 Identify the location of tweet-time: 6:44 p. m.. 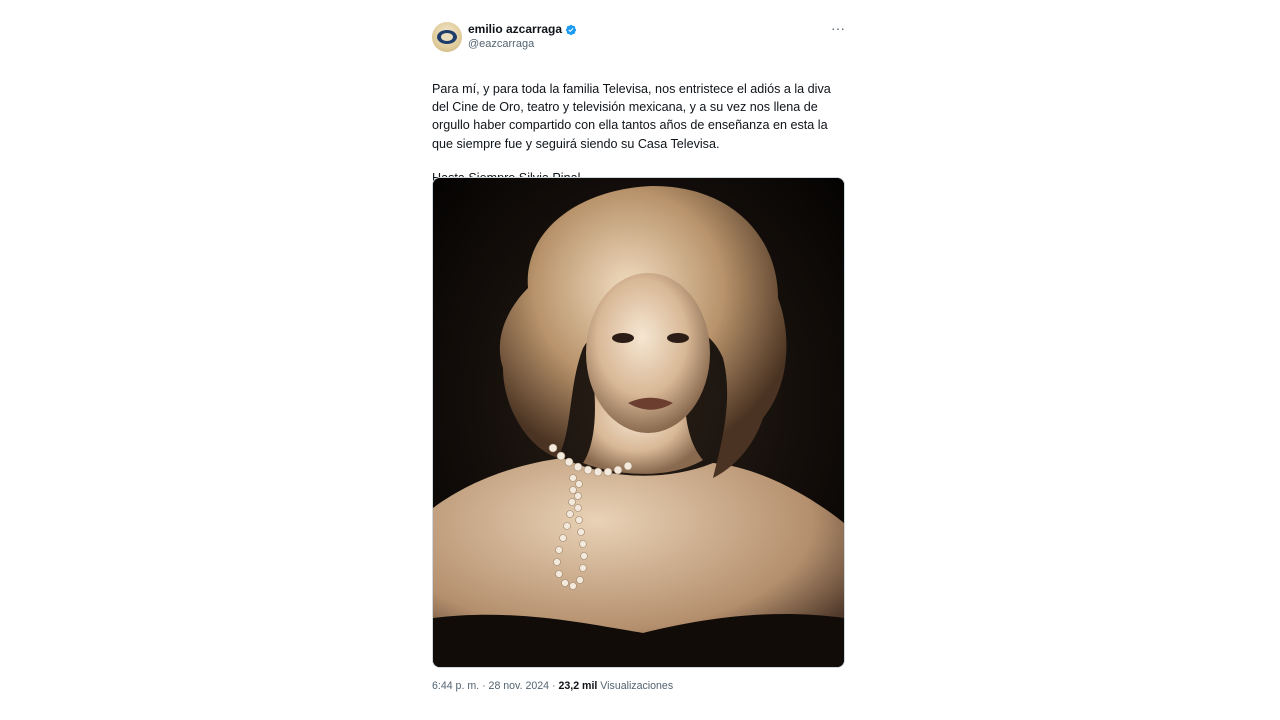
(455, 686).